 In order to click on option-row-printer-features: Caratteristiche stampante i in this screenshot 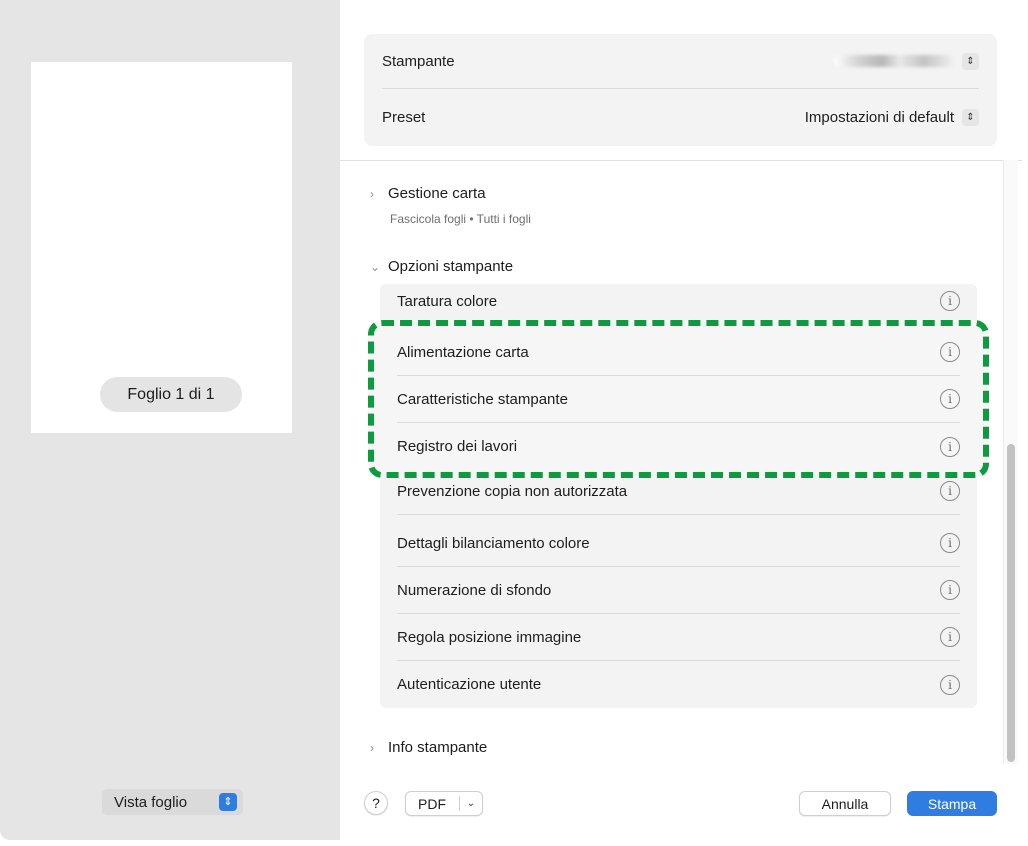, I will do `click(678, 399)`.